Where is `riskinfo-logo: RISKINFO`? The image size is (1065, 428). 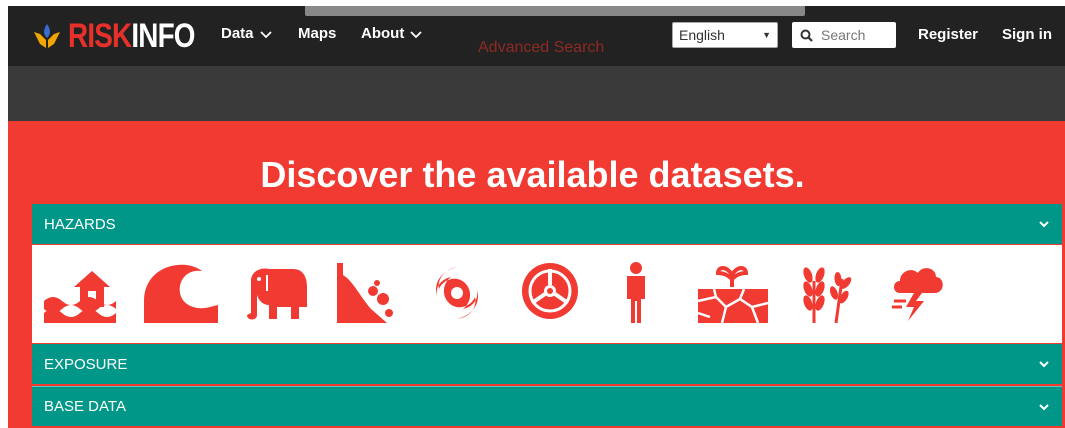
riskinfo-logo: RISKINFO is located at coordinates (127, 36).